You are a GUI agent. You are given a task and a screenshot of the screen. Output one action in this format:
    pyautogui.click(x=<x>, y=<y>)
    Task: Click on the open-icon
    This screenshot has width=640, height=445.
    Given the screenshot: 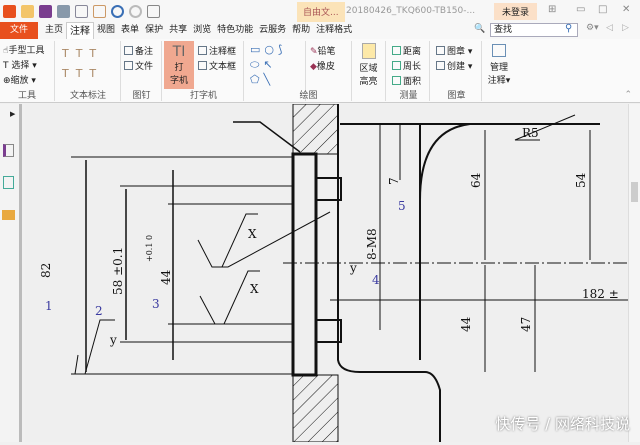 What is the action you would take?
    pyautogui.click(x=27, y=11)
    